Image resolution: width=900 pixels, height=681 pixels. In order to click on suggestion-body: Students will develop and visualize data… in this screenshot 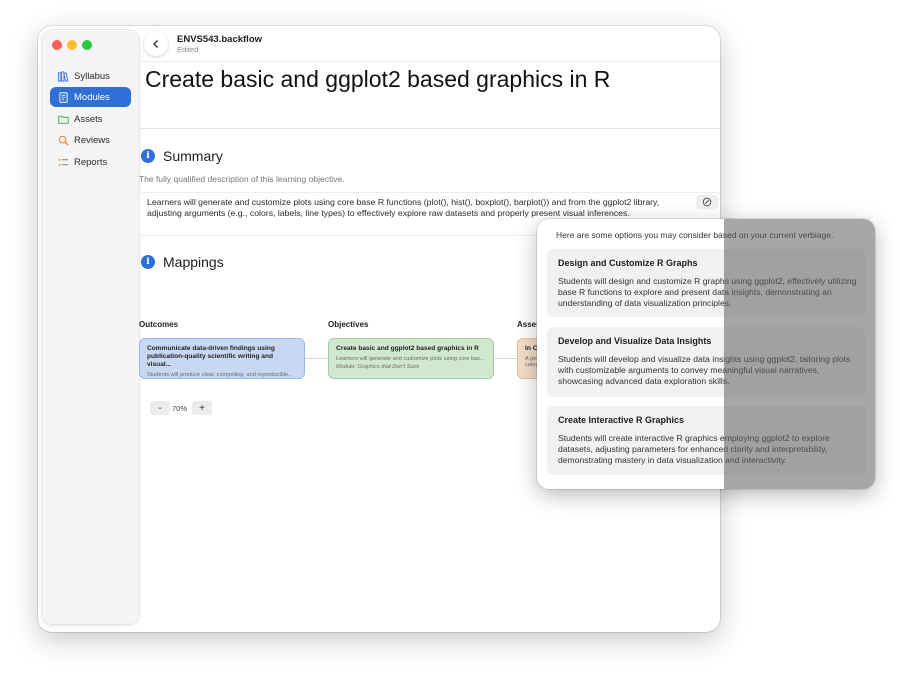, I will do `click(704, 370)`.